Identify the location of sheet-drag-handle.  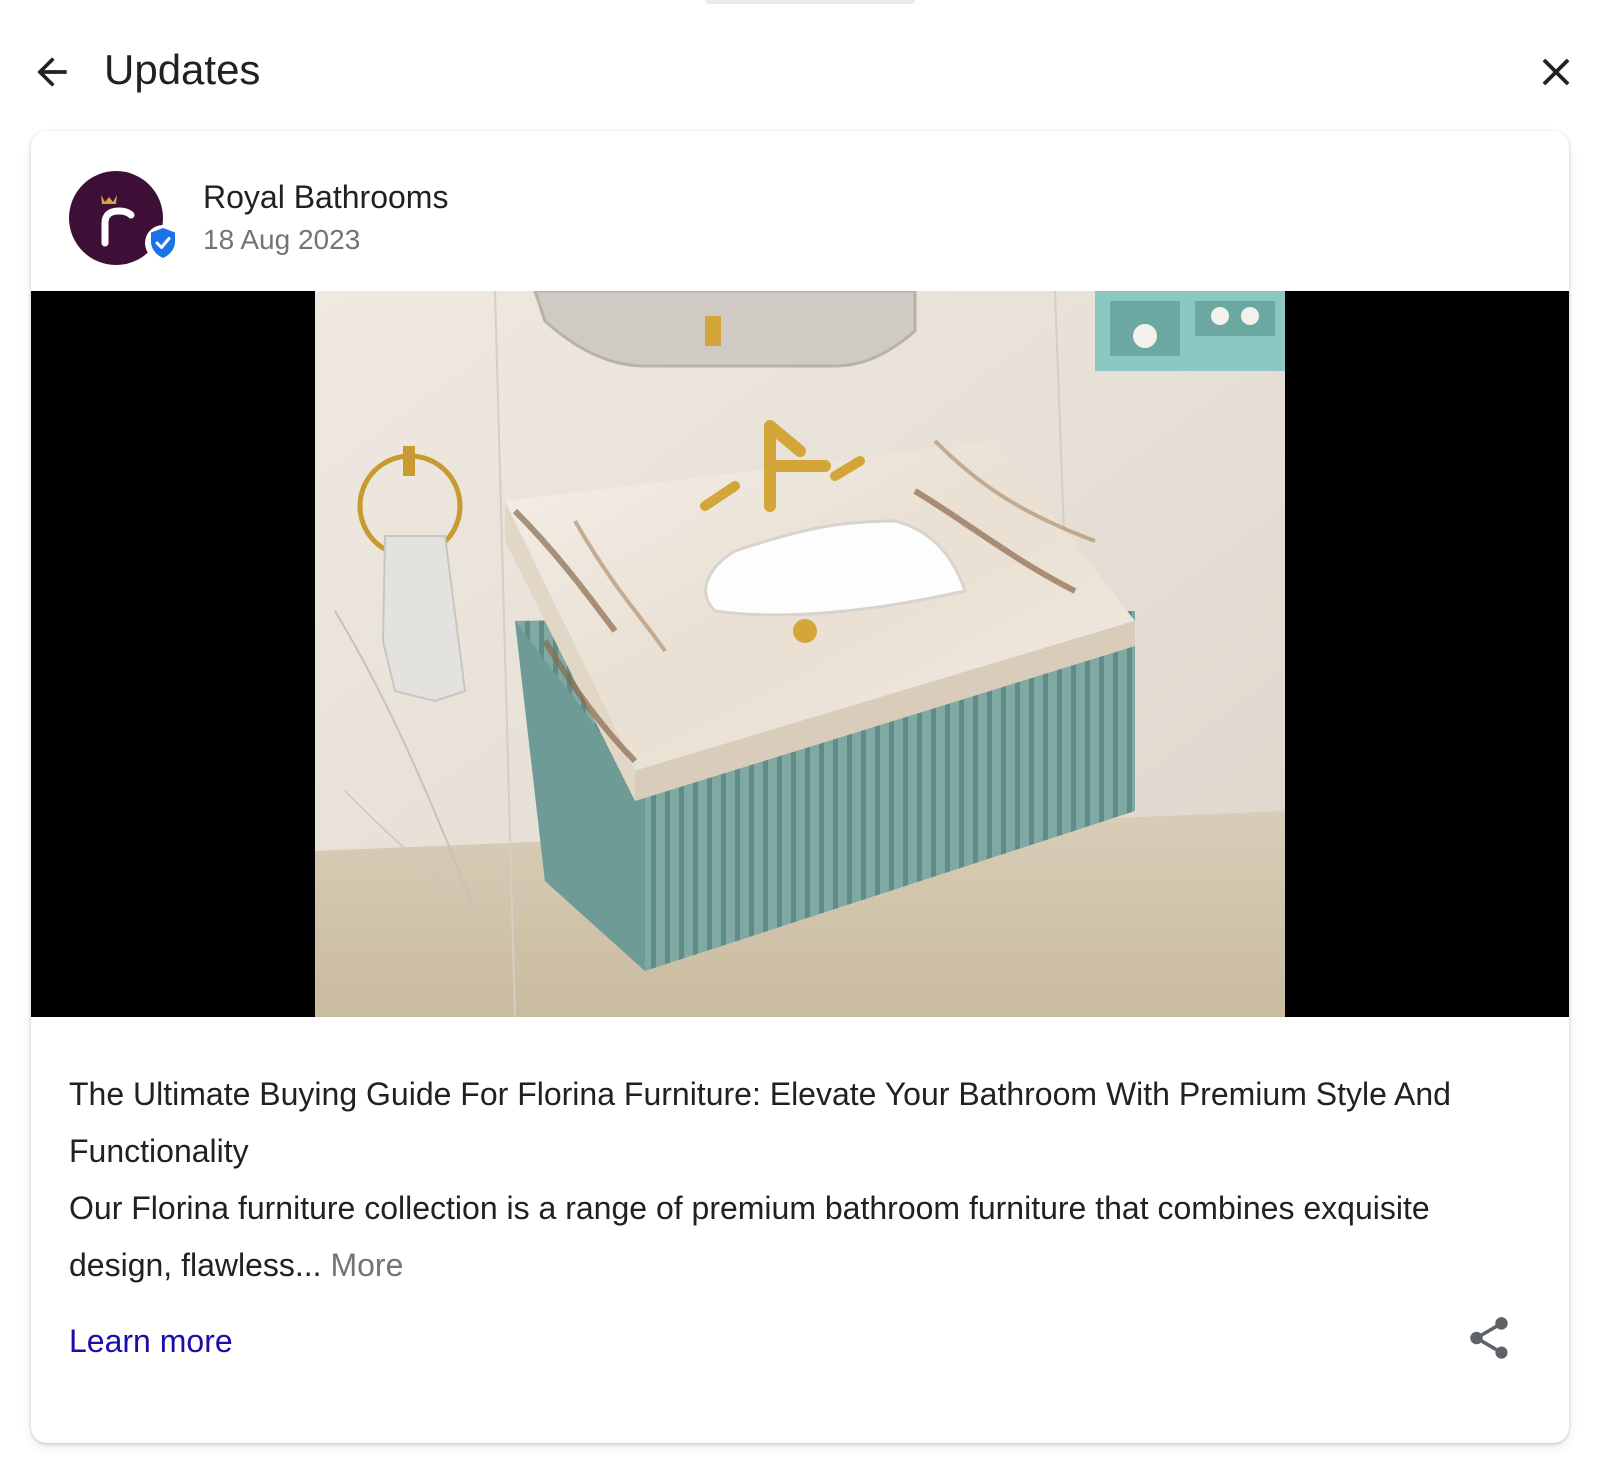
(810, 2).